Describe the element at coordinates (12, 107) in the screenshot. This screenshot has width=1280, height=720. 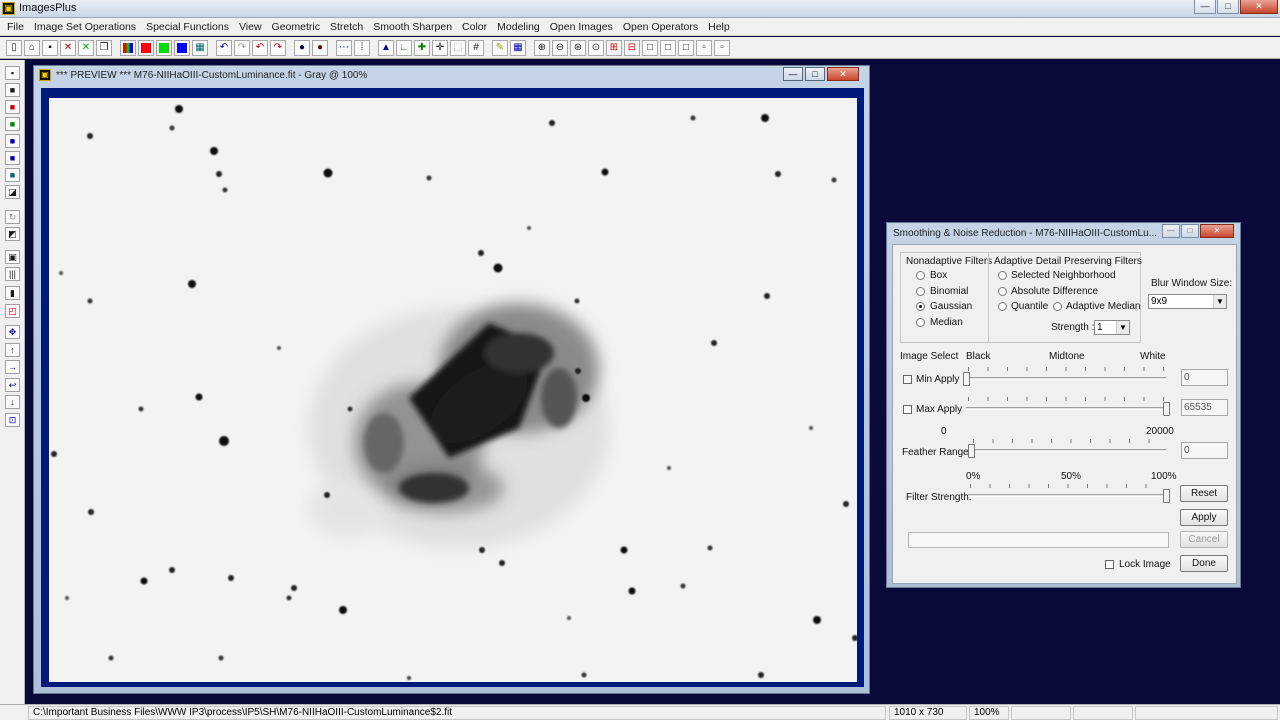
I see `red-black-icon: ■` at that location.